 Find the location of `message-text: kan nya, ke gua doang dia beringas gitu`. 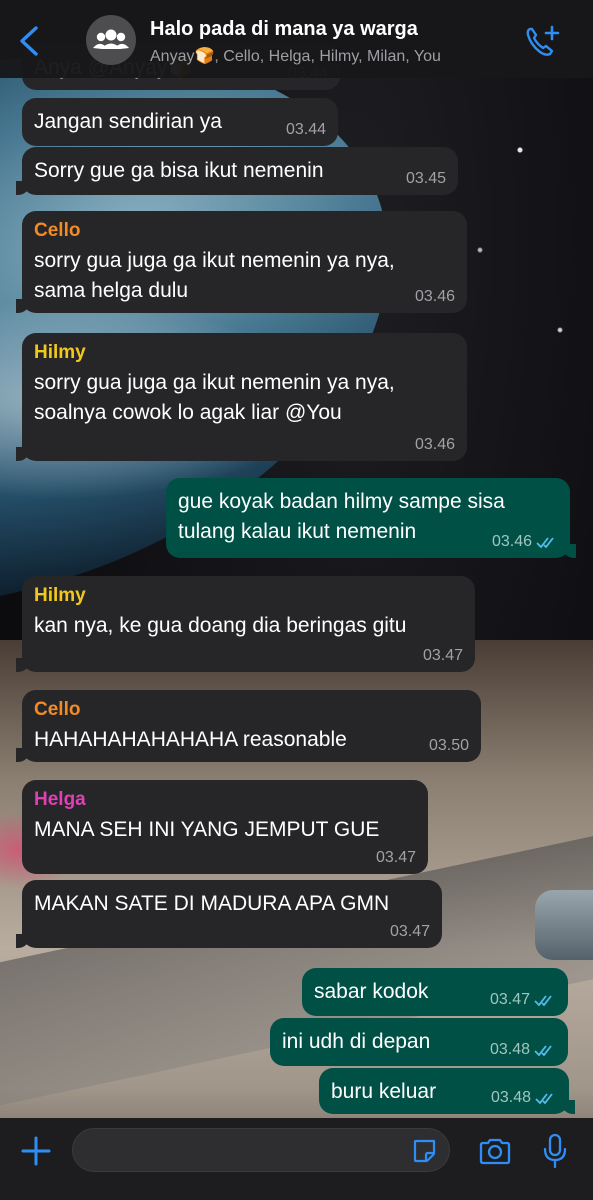

message-text: kan nya, ke gua doang dia beringas gitu is located at coordinates (220, 625).